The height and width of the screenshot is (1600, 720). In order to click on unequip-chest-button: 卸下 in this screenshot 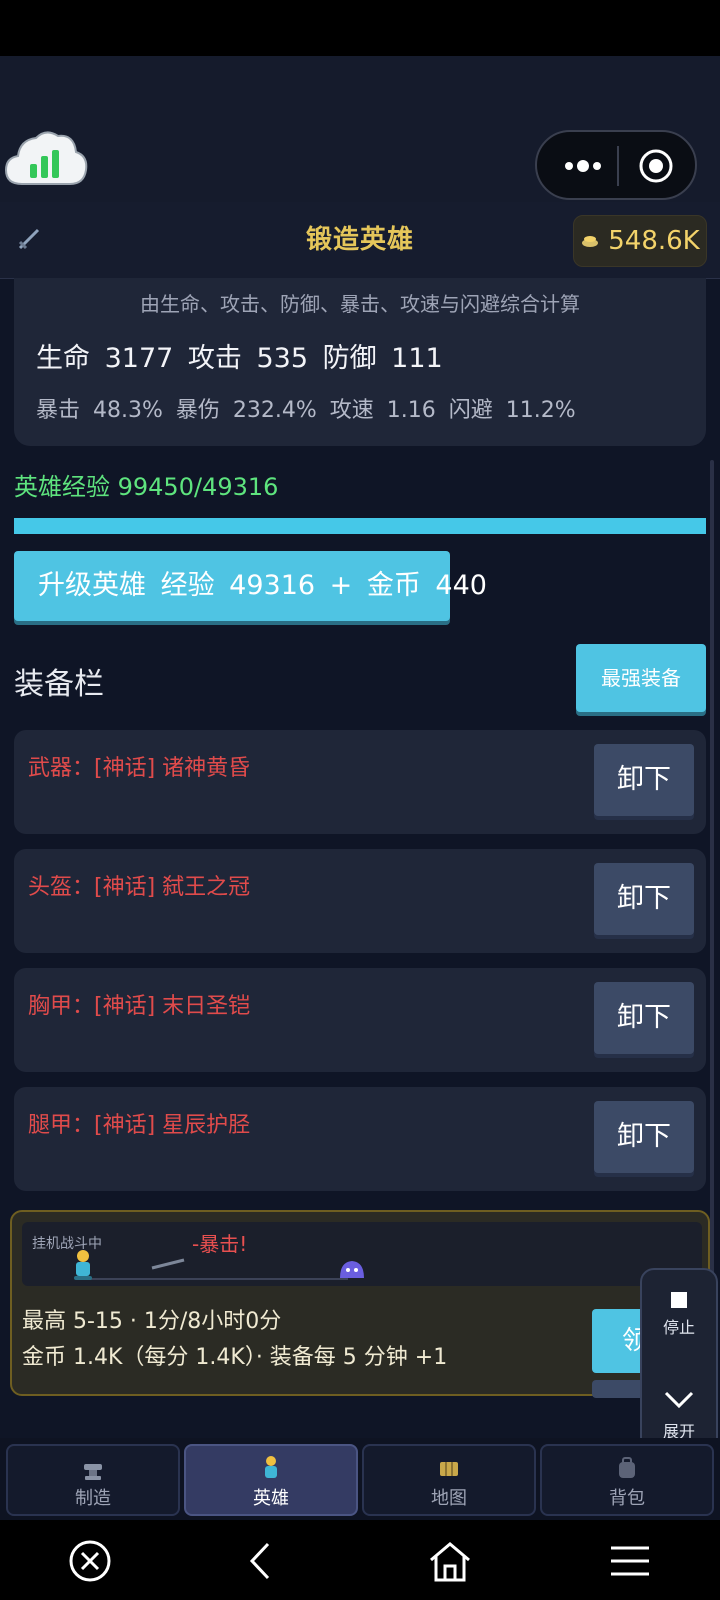, I will do `click(644, 1018)`.